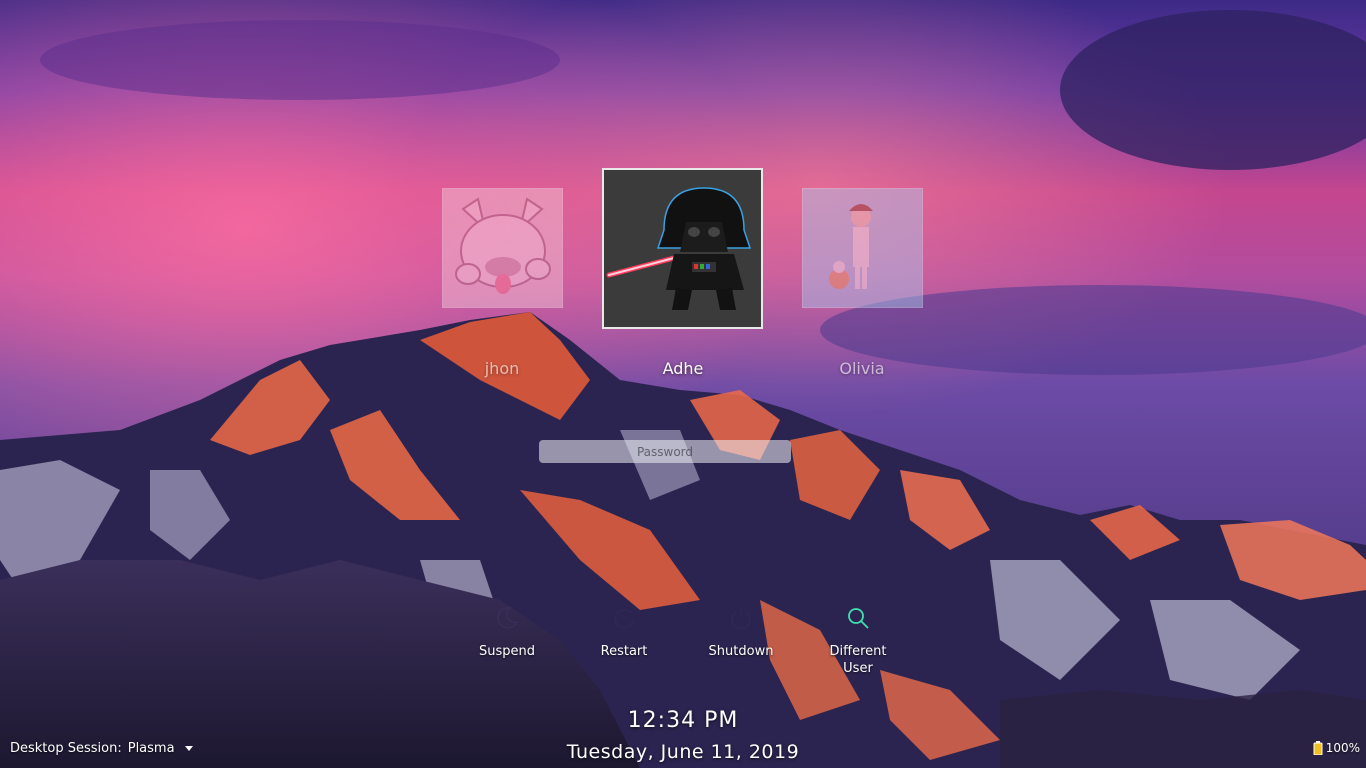 Image resolution: width=1366 pixels, height=768 pixels. I want to click on clock-time: 12:34 PM, so click(683, 720).